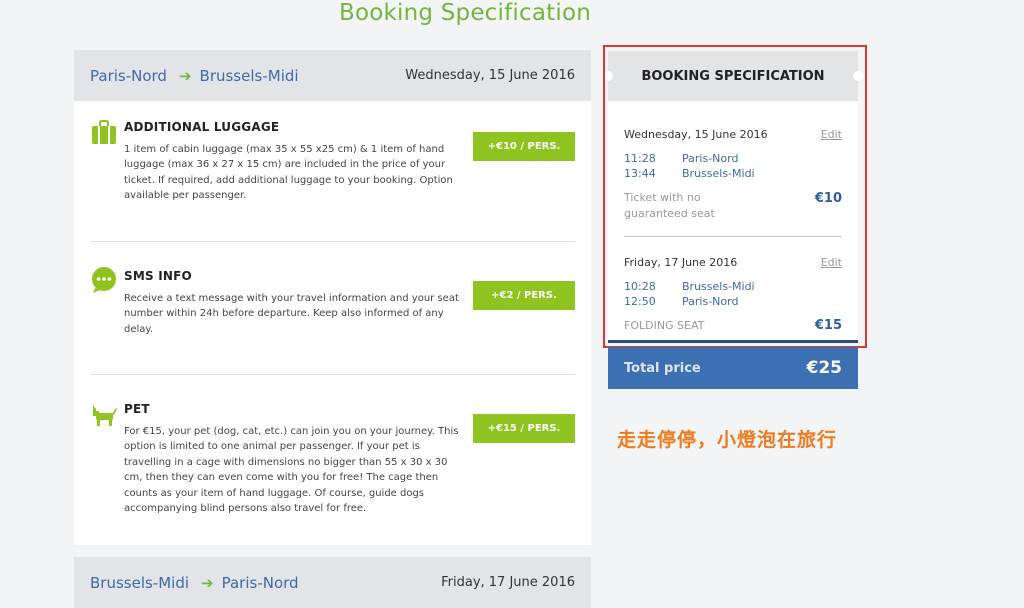 This screenshot has width=1024, height=608. I want to click on sms-icon, so click(104, 280).